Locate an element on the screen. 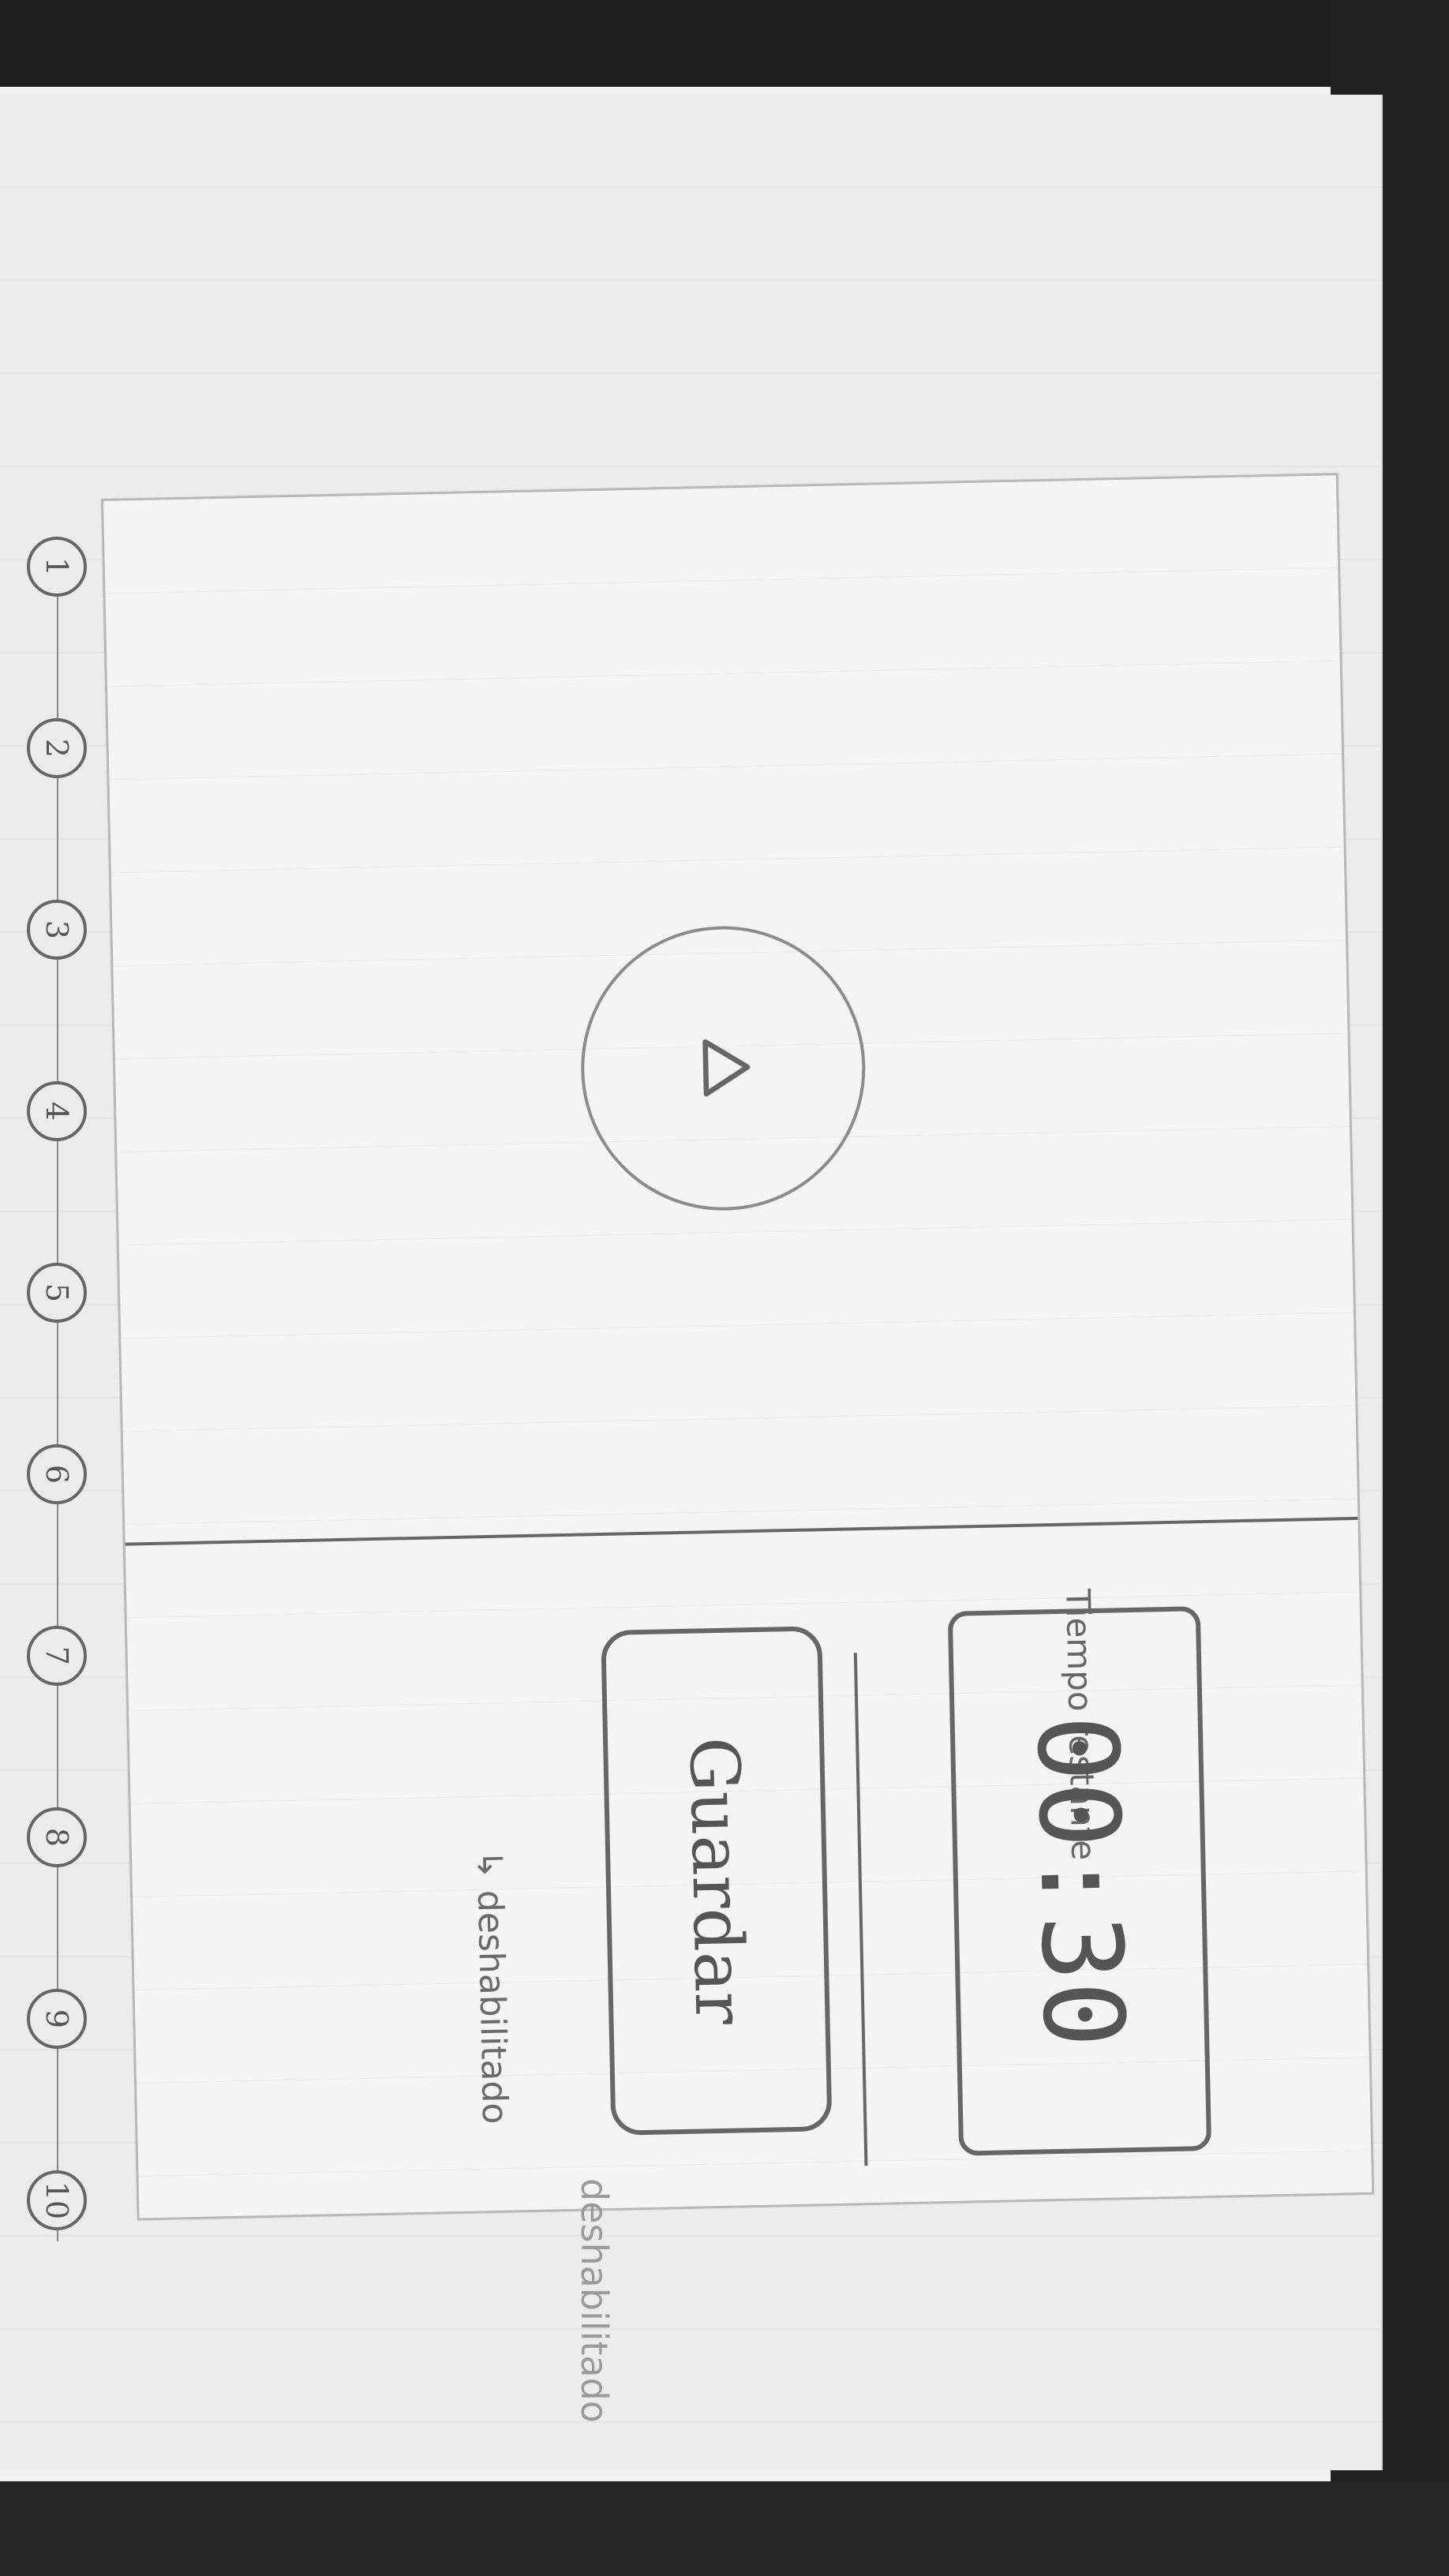 The height and width of the screenshot is (2576, 1449). outer-disabled-note: deshabilitado is located at coordinates (594, 2300).